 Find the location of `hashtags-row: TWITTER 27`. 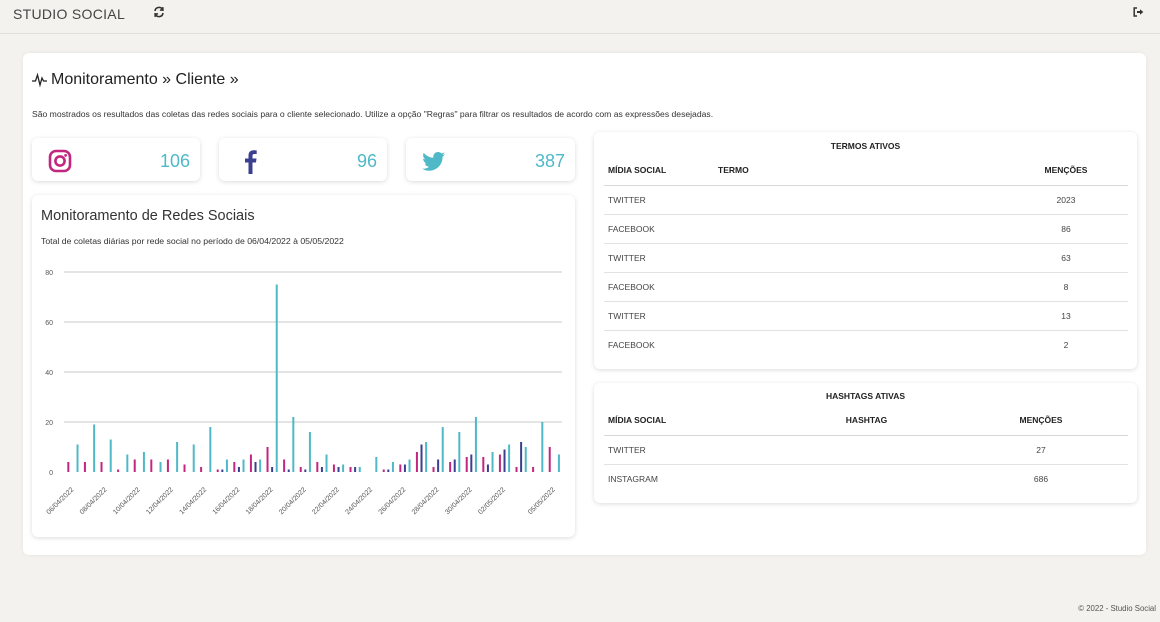

hashtags-row: TWITTER 27 is located at coordinates (866, 450).